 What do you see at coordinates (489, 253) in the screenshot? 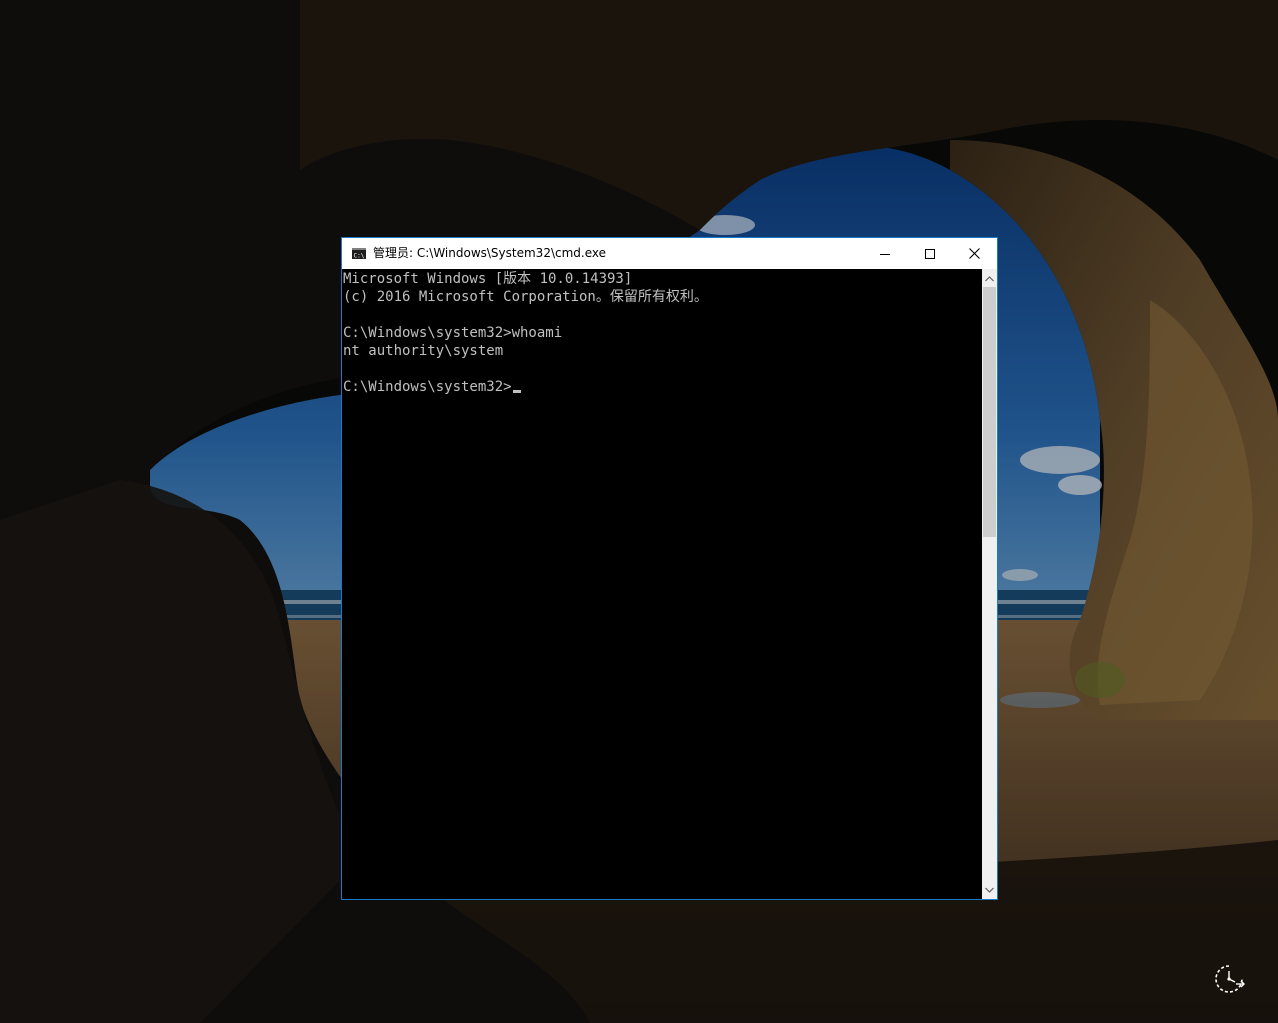
I see `window-title: 管理员: C:\Windows\System32\cmd.exe` at bounding box center [489, 253].